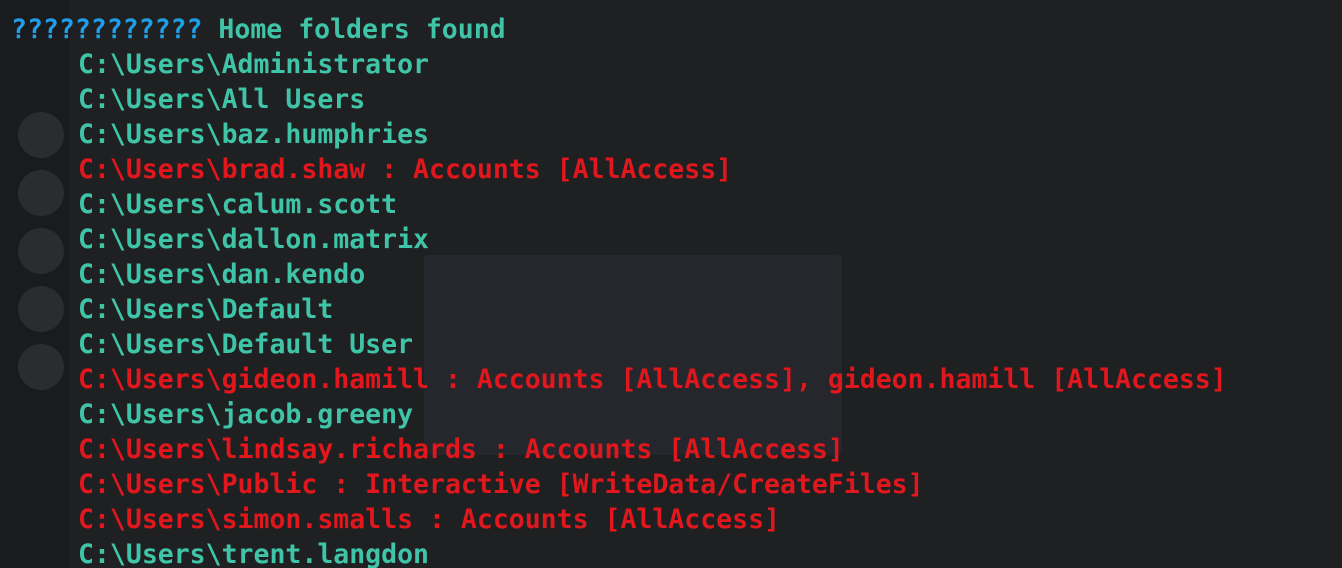  Describe the element at coordinates (238, 204) in the screenshot. I see `home-folder-entry: C:\Users\calum.scott` at that location.